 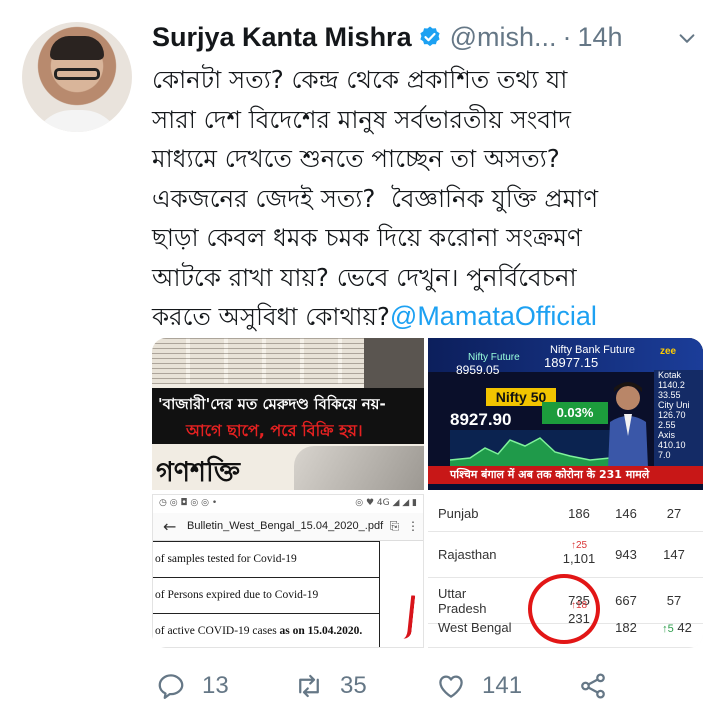 I want to click on pdf-row-expired: of Persons expired due to Covid-19, so click(x=237, y=595).